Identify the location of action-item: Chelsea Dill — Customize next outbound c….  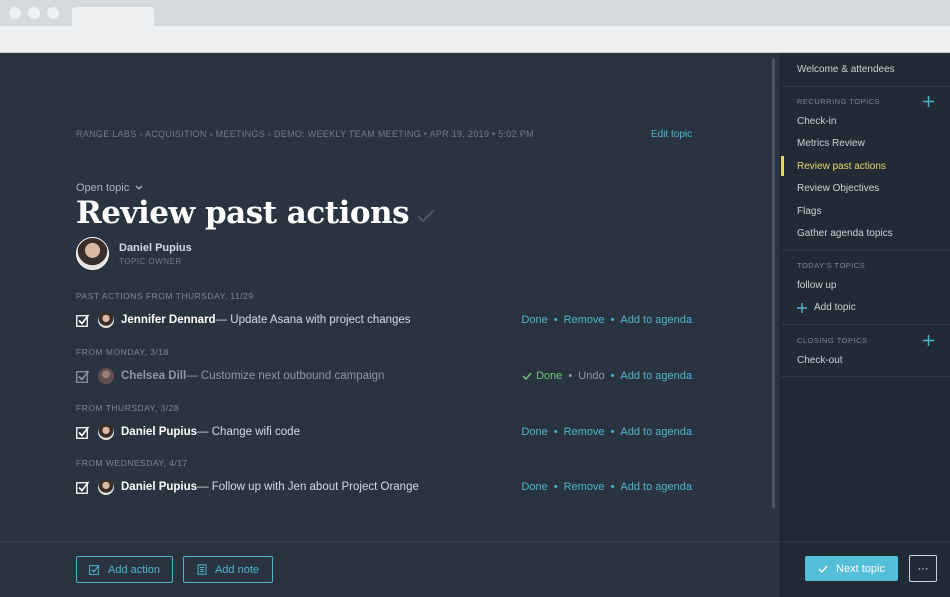
(384, 376).